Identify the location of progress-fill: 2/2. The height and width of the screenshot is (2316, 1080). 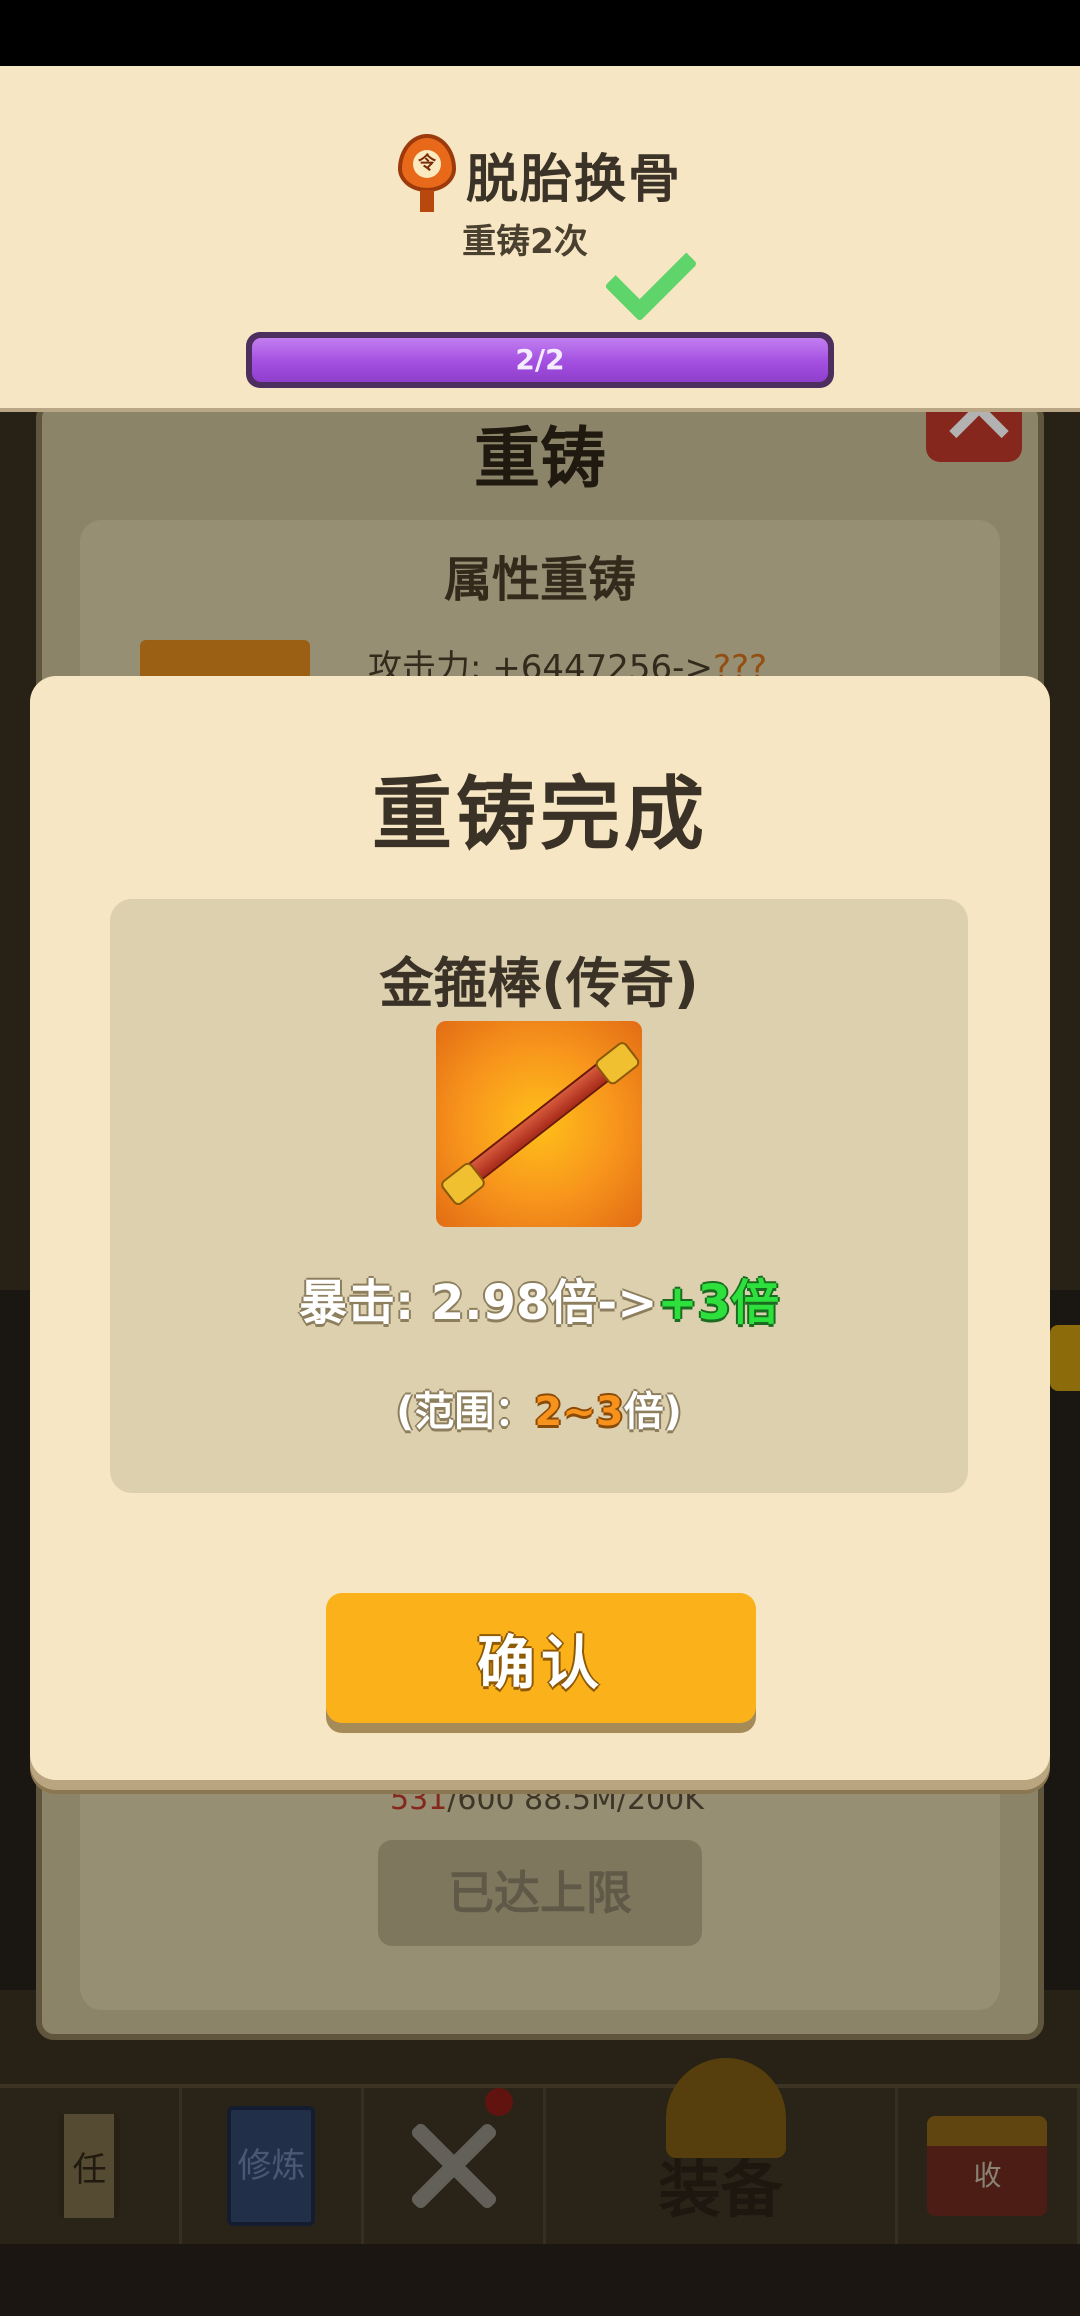
(540, 360).